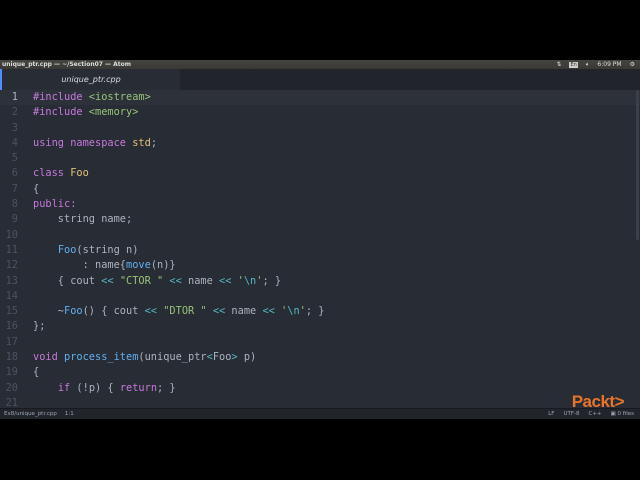 The width and height of the screenshot is (640, 480). What do you see at coordinates (48, 311) in the screenshot?
I see `code-token: ~` at bounding box center [48, 311].